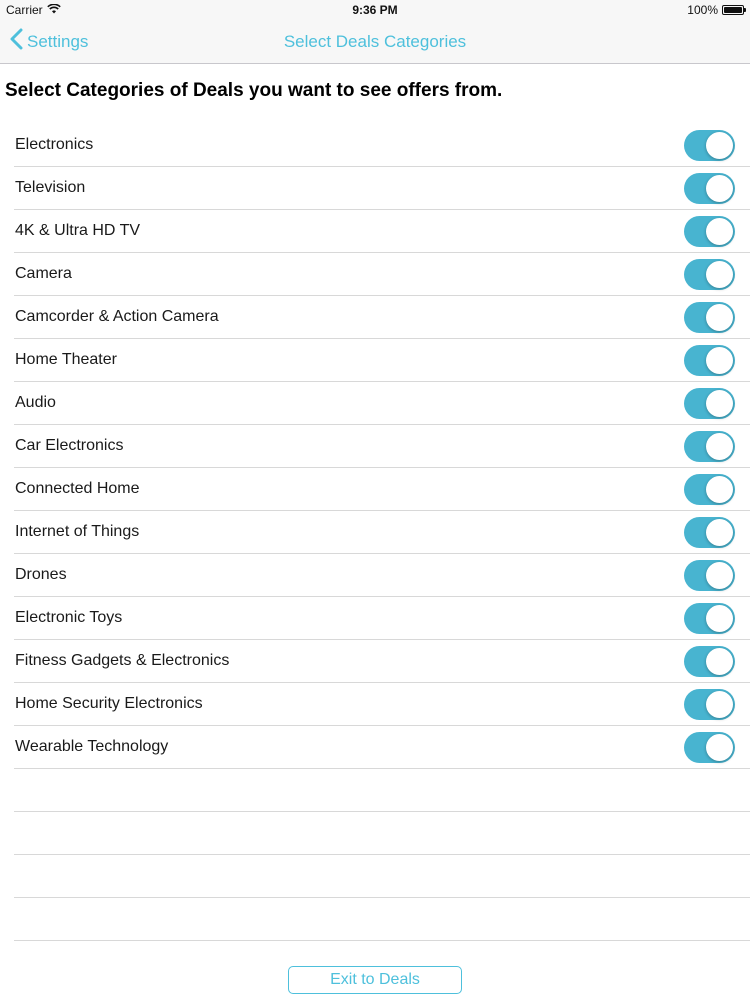  Describe the element at coordinates (122, 660) in the screenshot. I see `category-label: Fitness Gadgets & Electronics` at that location.